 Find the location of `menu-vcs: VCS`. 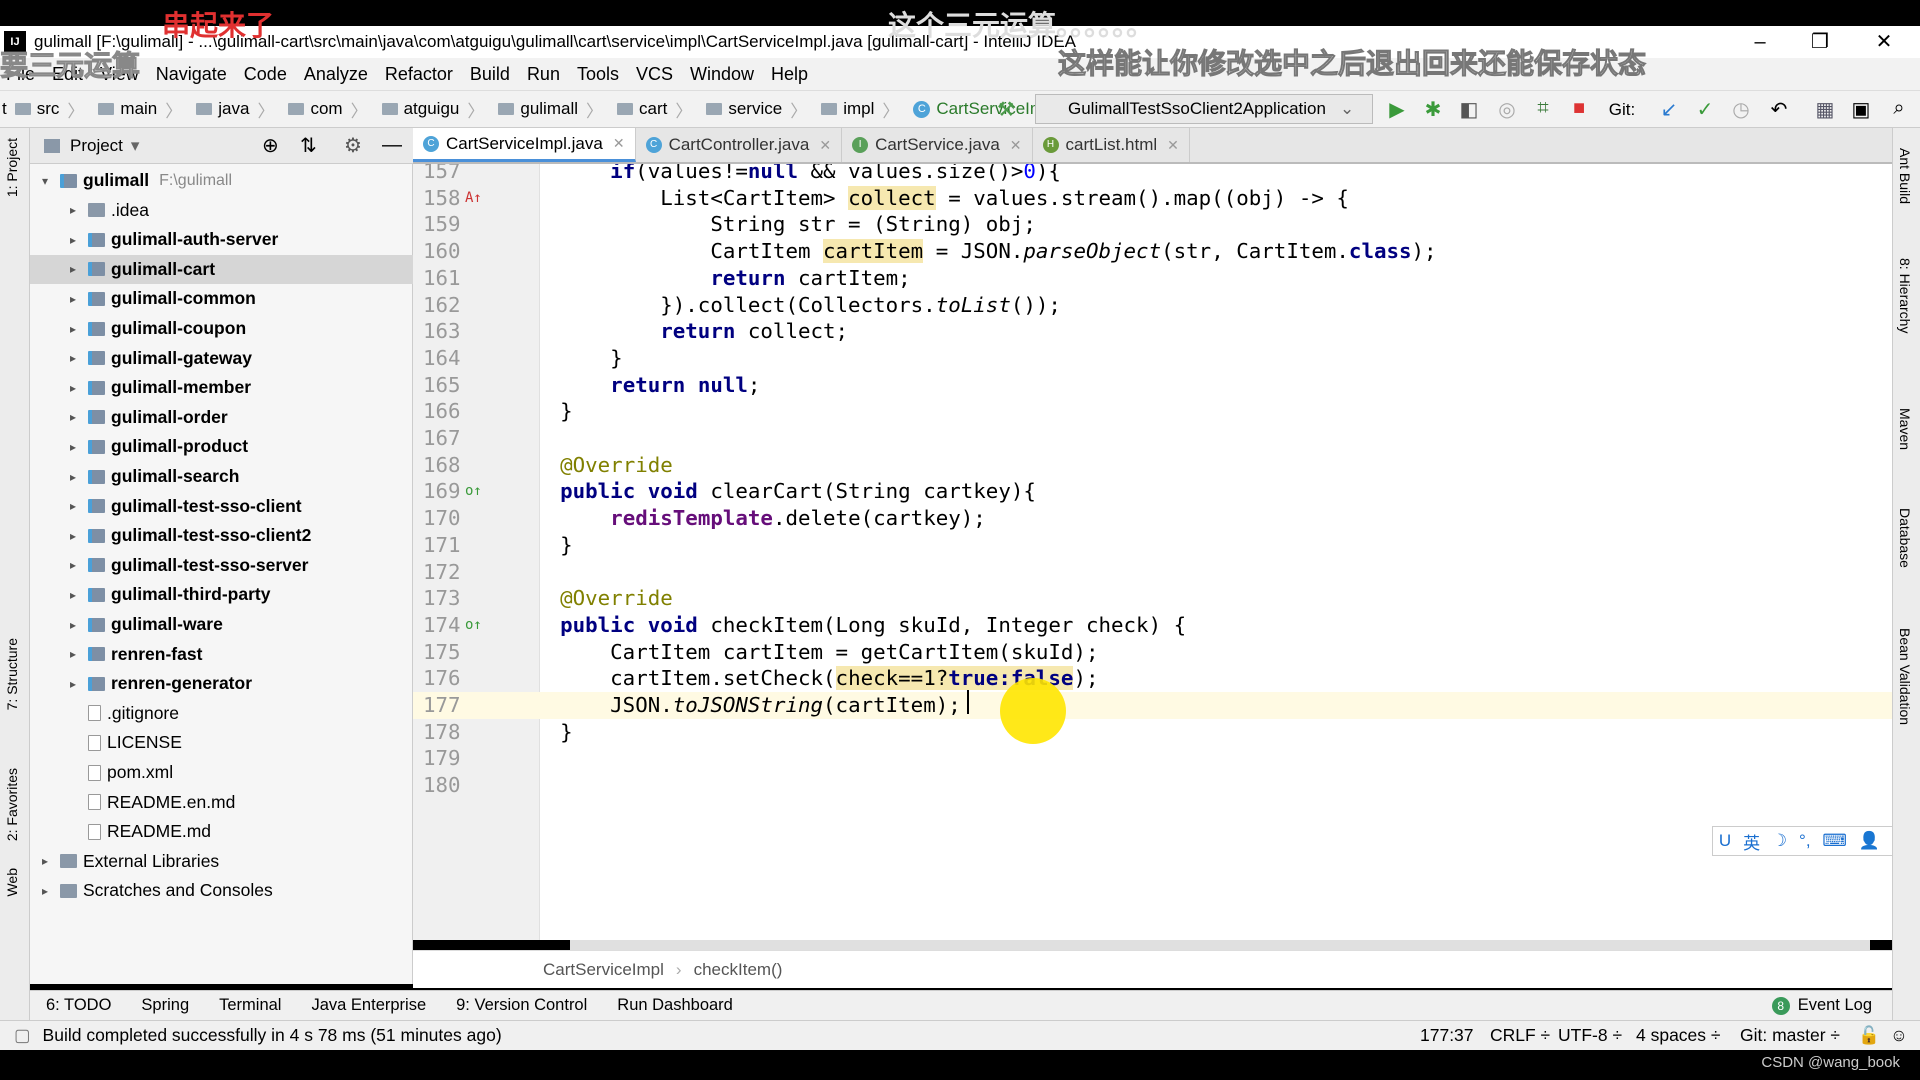

menu-vcs: VCS is located at coordinates (654, 74).